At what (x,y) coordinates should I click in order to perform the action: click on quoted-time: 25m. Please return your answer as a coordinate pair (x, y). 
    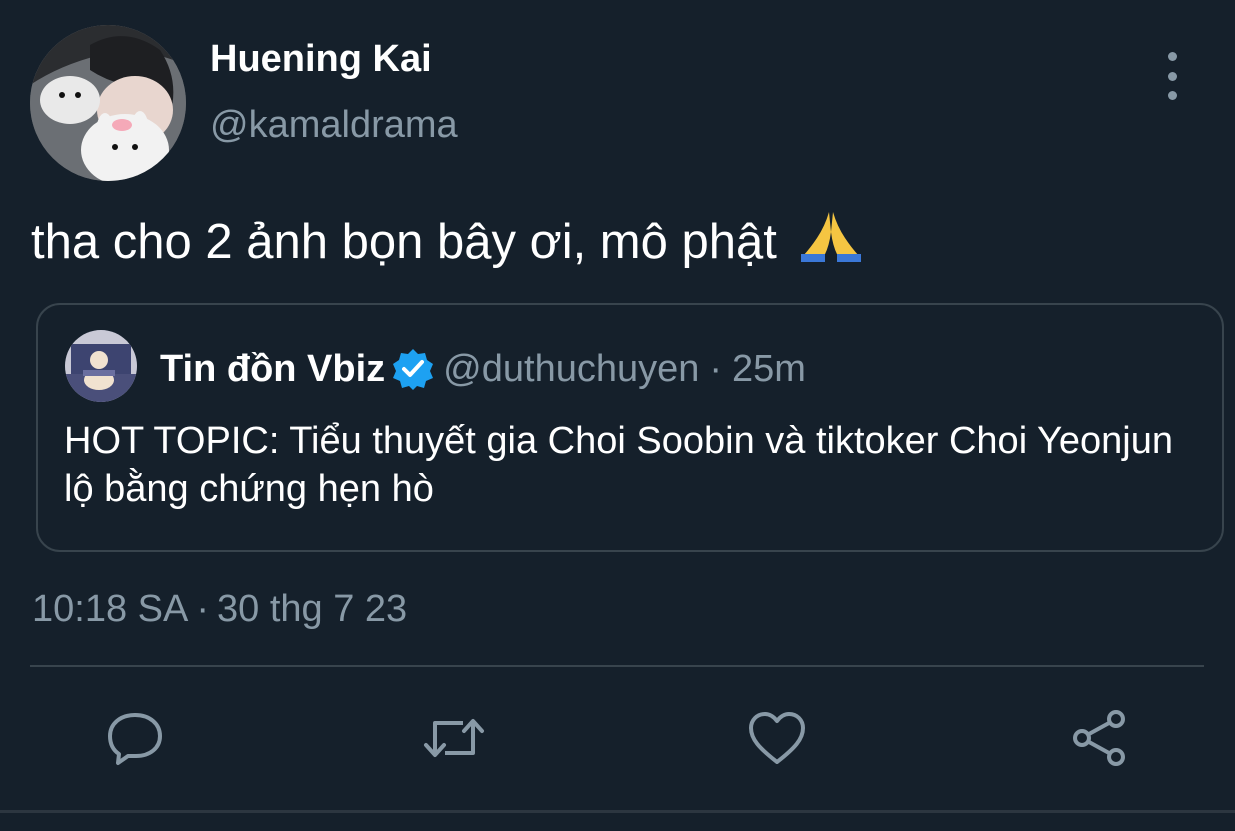
    Looking at the image, I should click on (769, 368).